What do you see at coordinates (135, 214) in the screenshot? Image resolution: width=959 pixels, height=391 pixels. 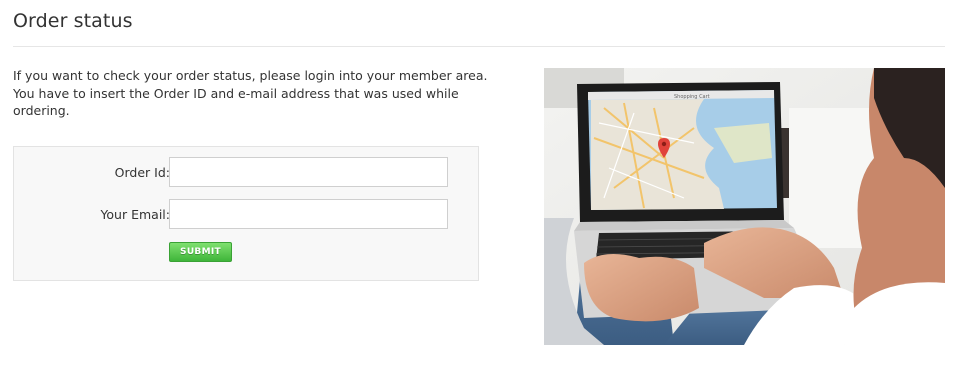 I see `email-label: Your Email:` at bounding box center [135, 214].